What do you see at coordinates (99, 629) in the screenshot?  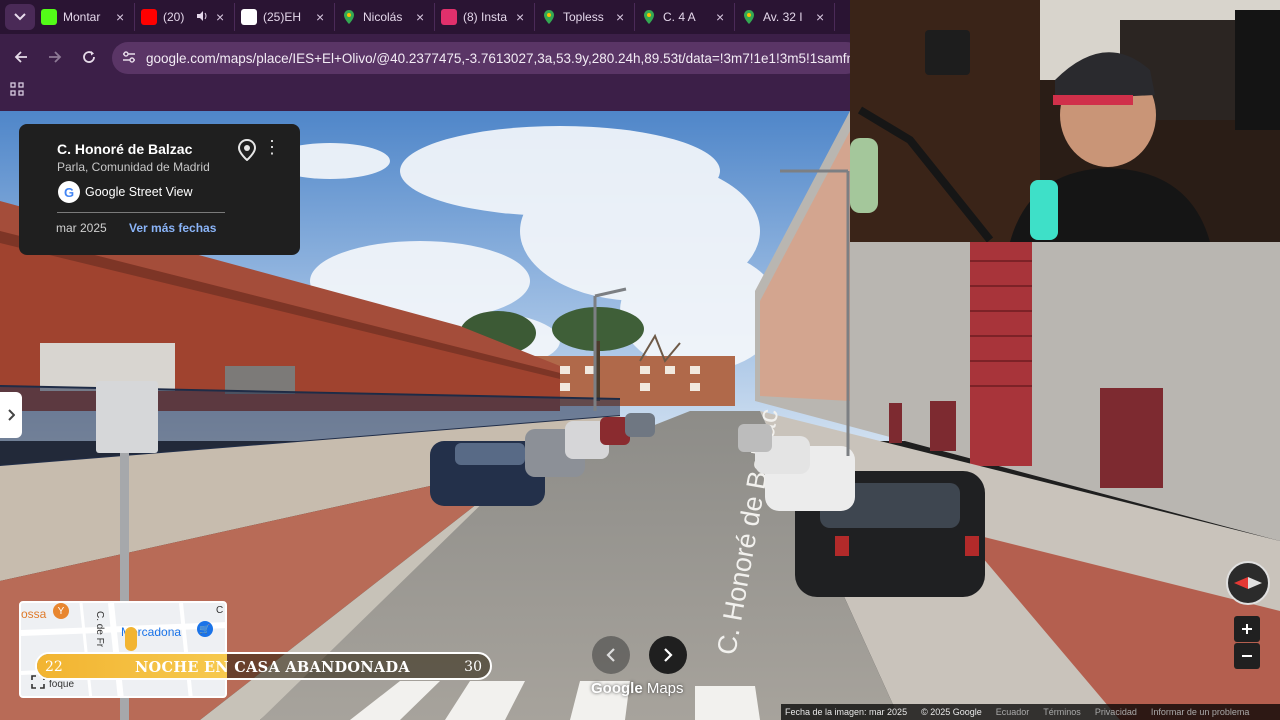 I see `minimap-label: C. de Fr` at bounding box center [99, 629].